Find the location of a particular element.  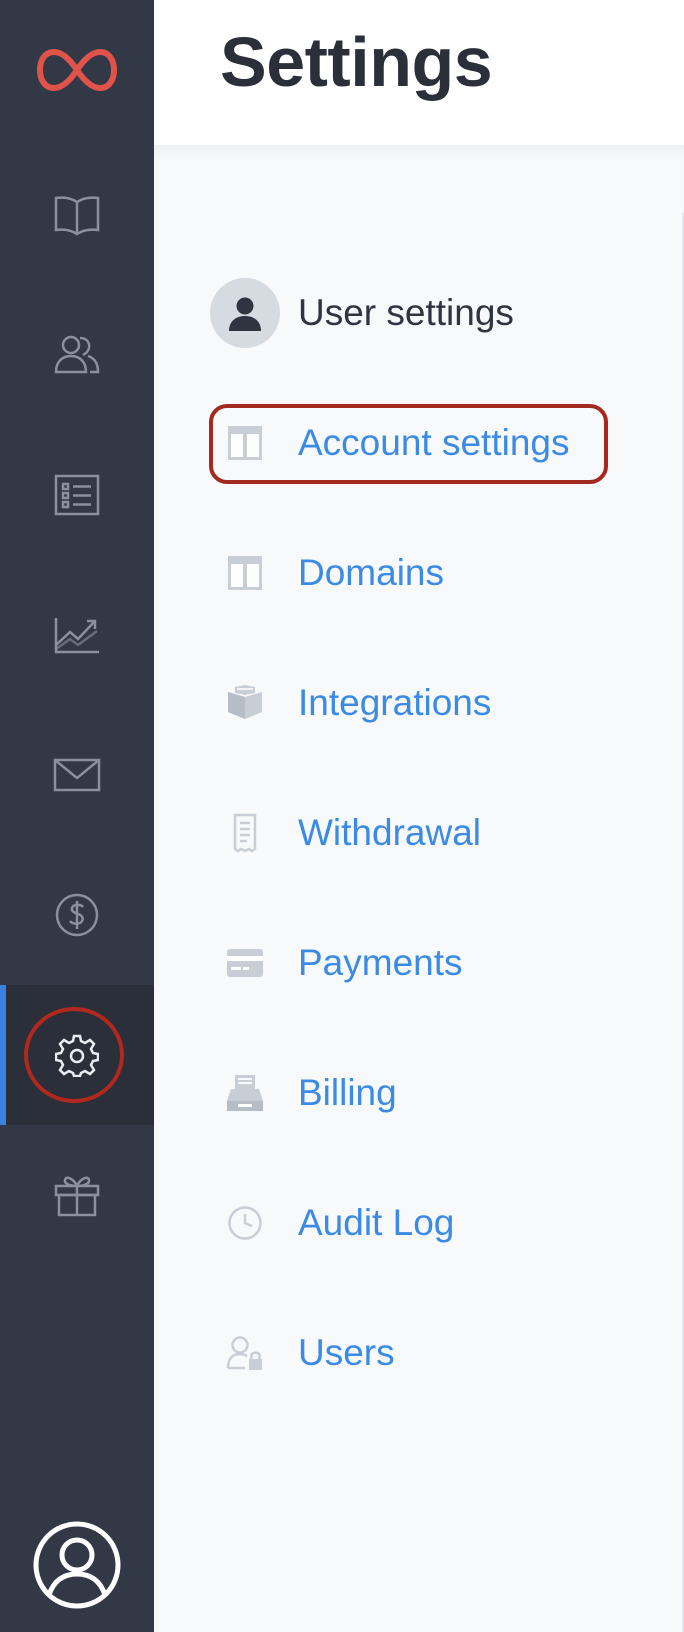

settings-item-label: Integrations is located at coordinates (395, 702).